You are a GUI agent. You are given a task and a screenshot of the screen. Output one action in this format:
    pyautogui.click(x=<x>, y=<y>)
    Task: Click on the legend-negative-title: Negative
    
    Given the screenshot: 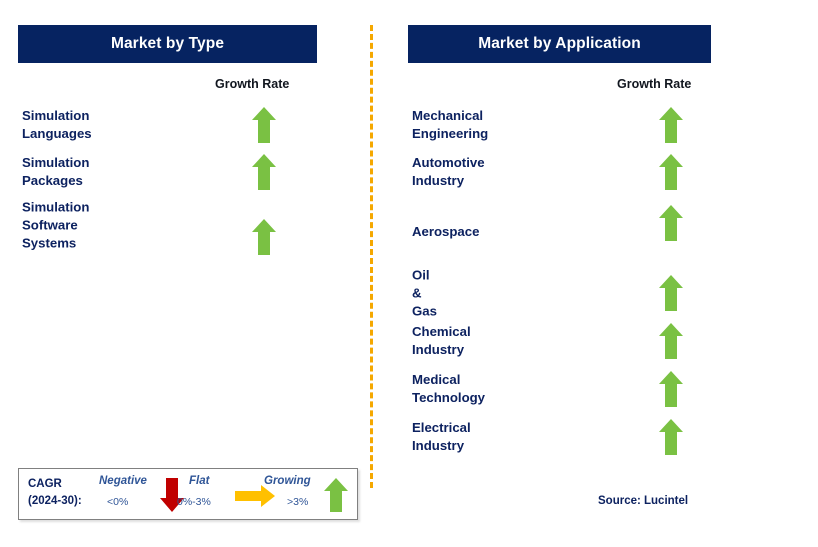 What is the action you would take?
    pyautogui.click(x=123, y=481)
    